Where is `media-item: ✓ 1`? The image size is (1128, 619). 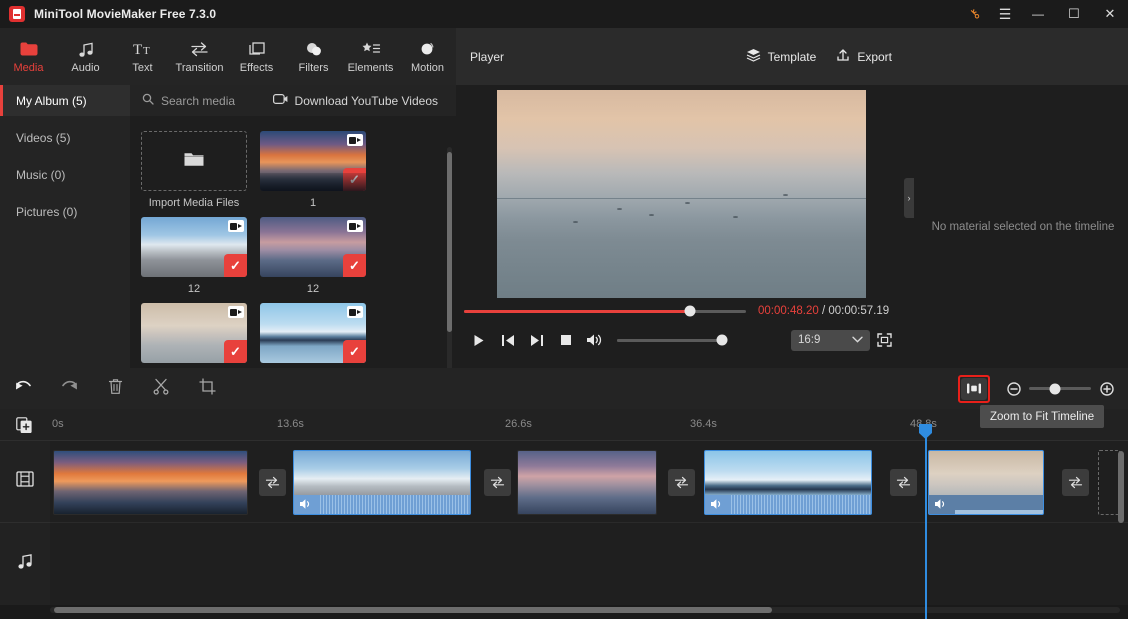
media-item: ✓ 1 is located at coordinates (313, 170).